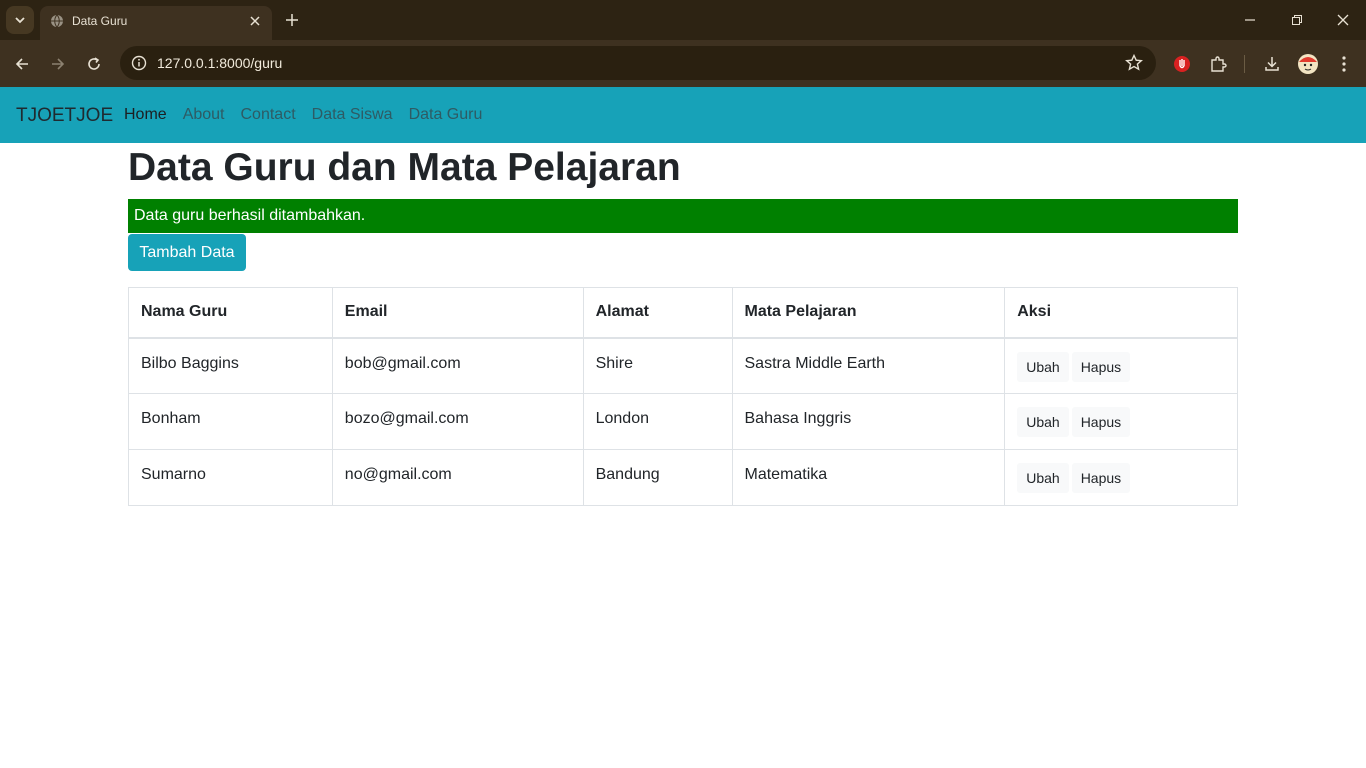 This screenshot has height=768, width=1366. I want to click on close-tab-icon, so click(255, 21).